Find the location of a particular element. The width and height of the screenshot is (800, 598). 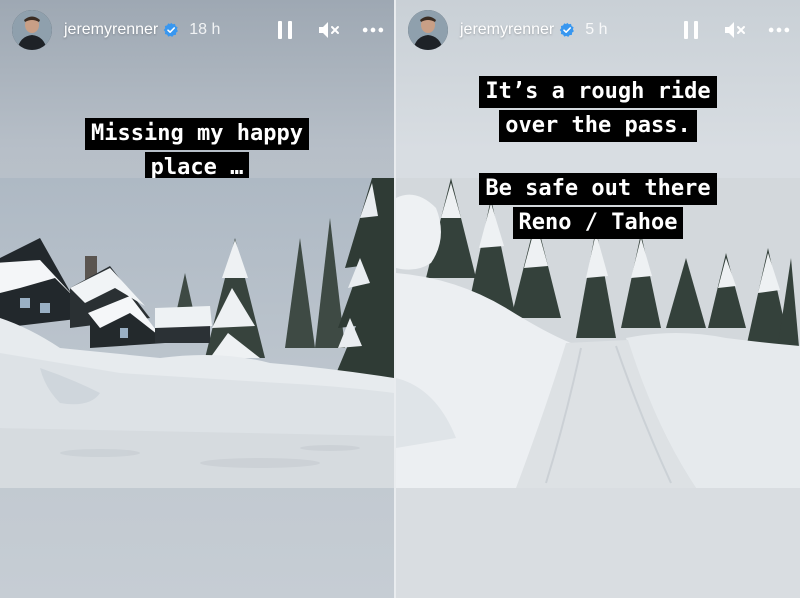

post-time: 18 h is located at coordinates (205, 29).